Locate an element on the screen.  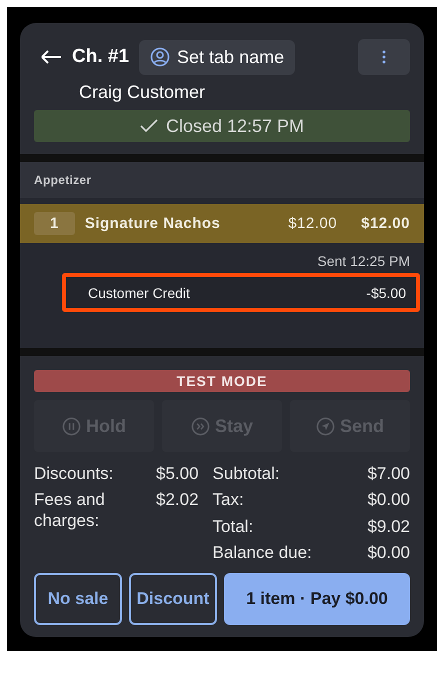
summary-label: Tax: is located at coordinates (228, 500).